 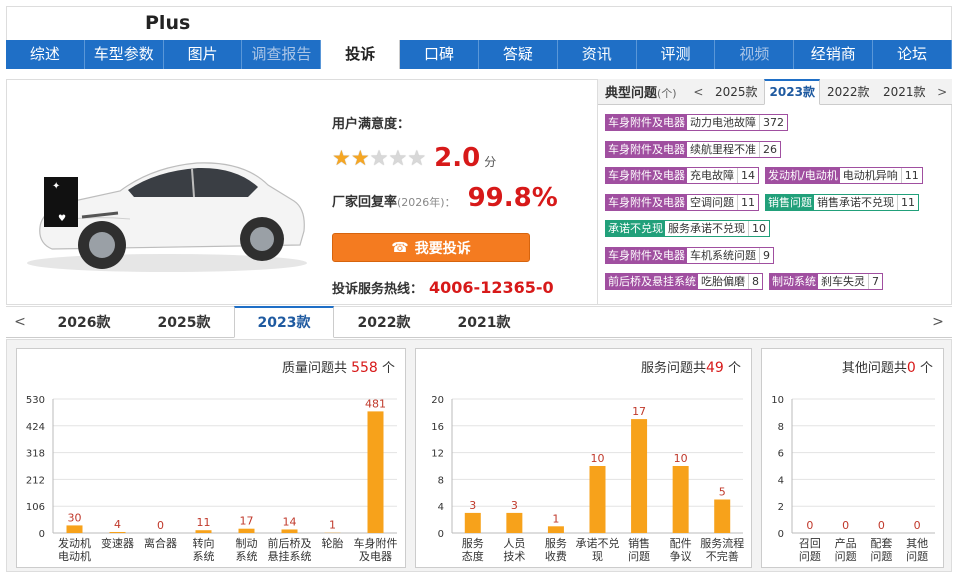 What do you see at coordinates (42, 534) in the screenshot?
I see `y-tick-label: 0` at bounding box center [42, 534].